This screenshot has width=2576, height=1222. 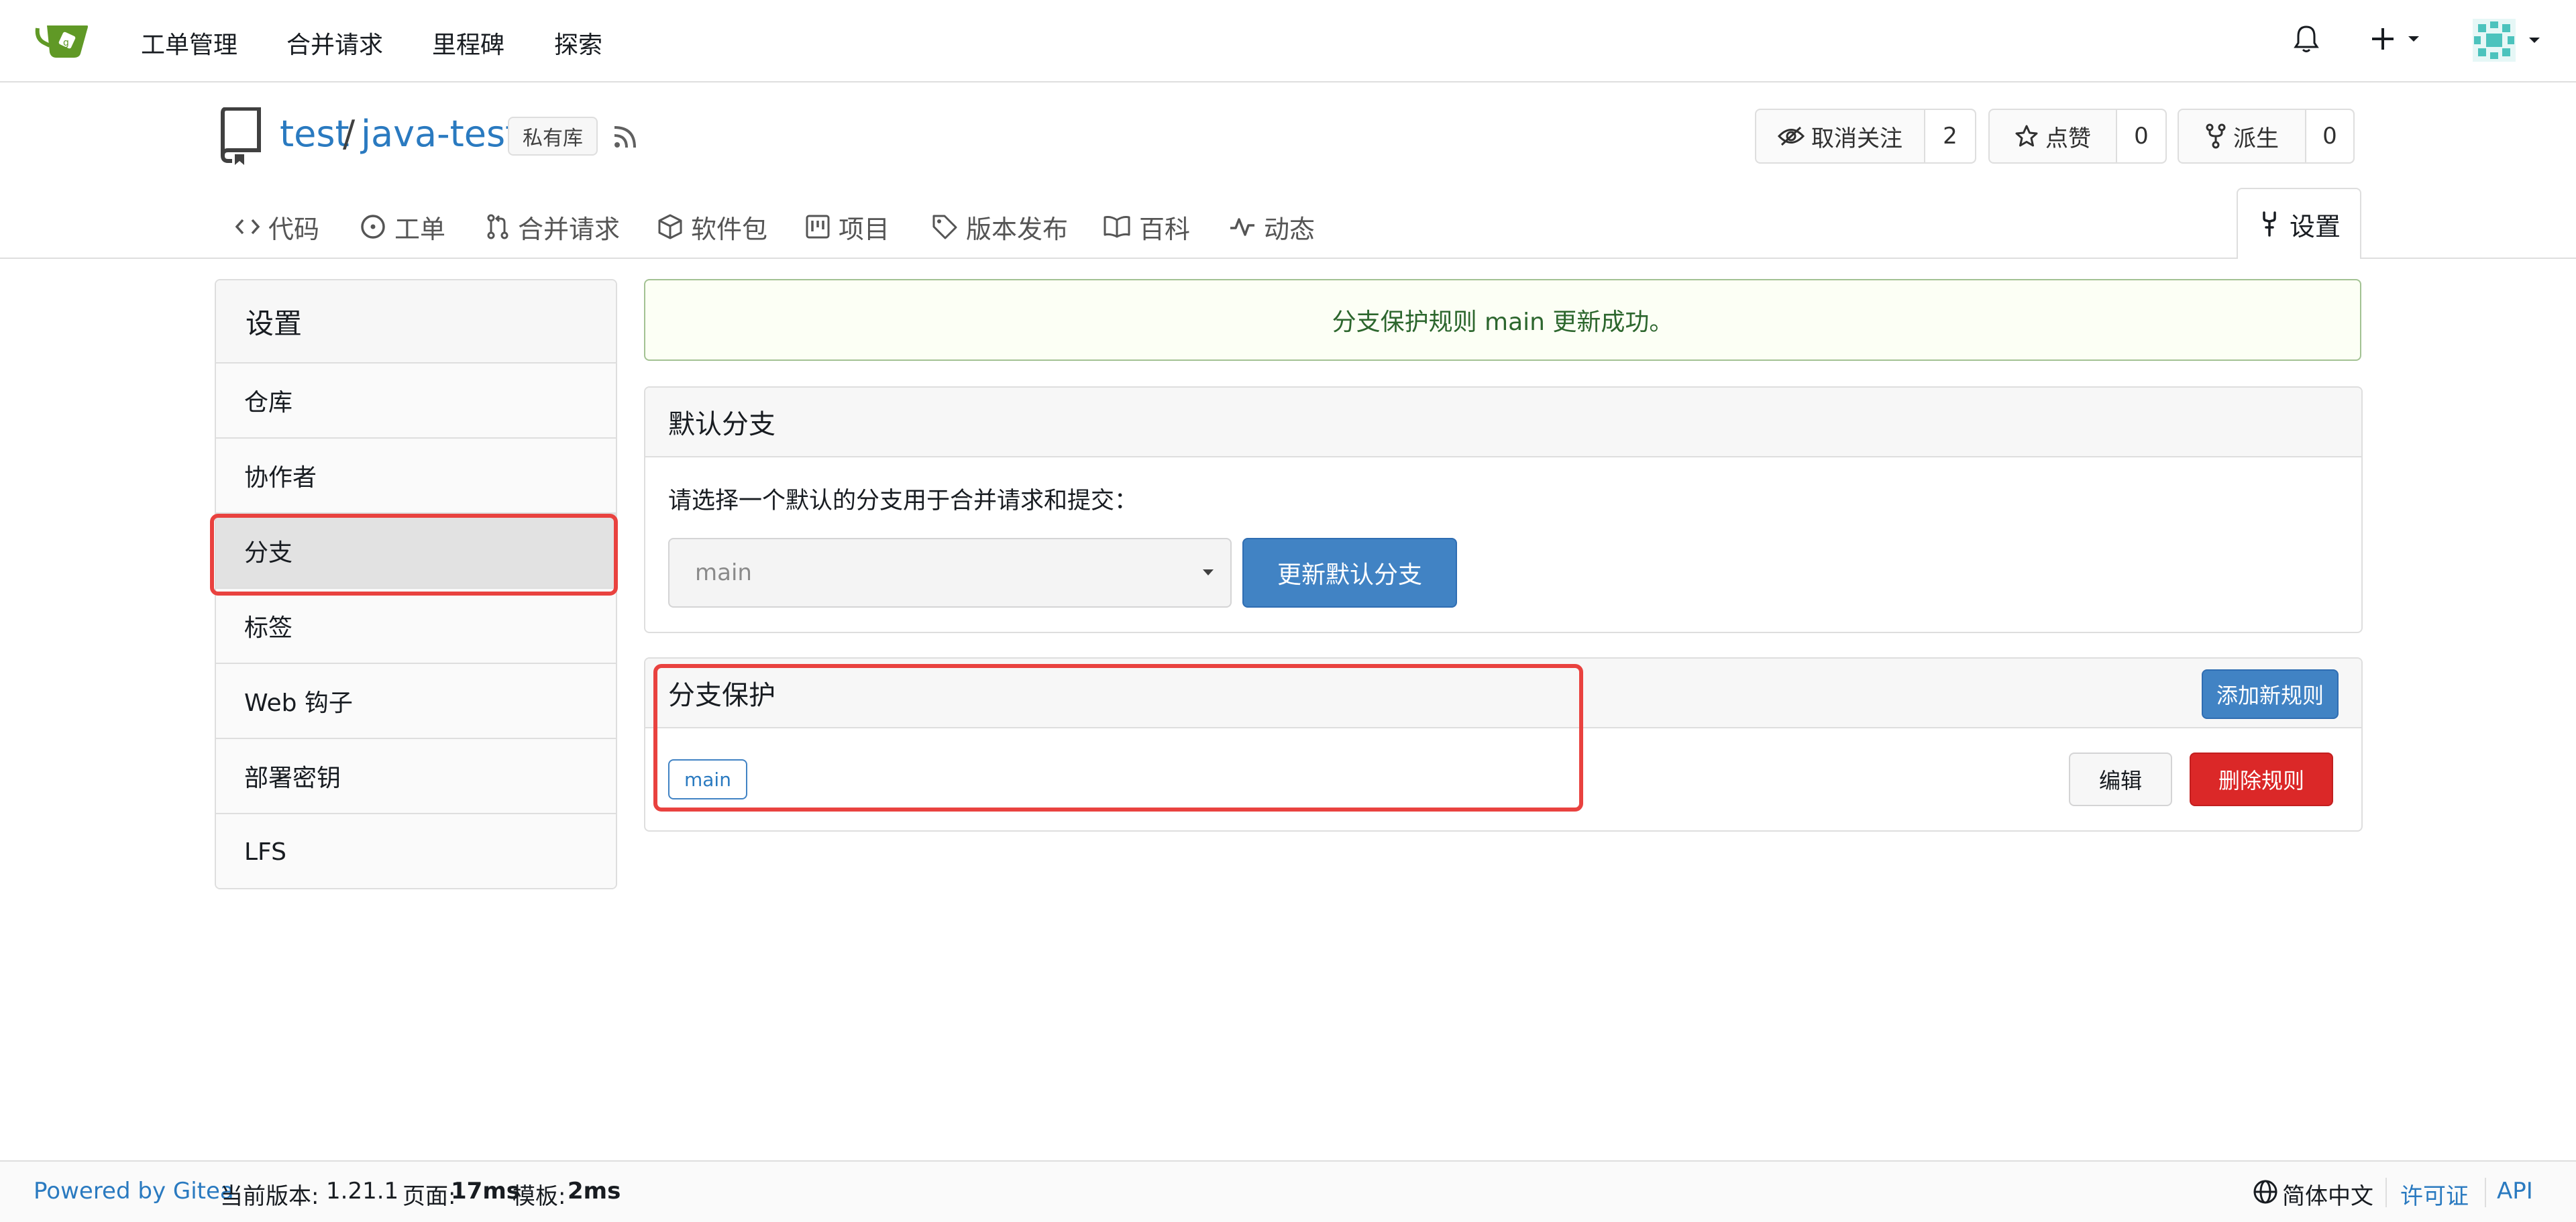 I want to click on globe-icon, so click(x=2265, y=1192).